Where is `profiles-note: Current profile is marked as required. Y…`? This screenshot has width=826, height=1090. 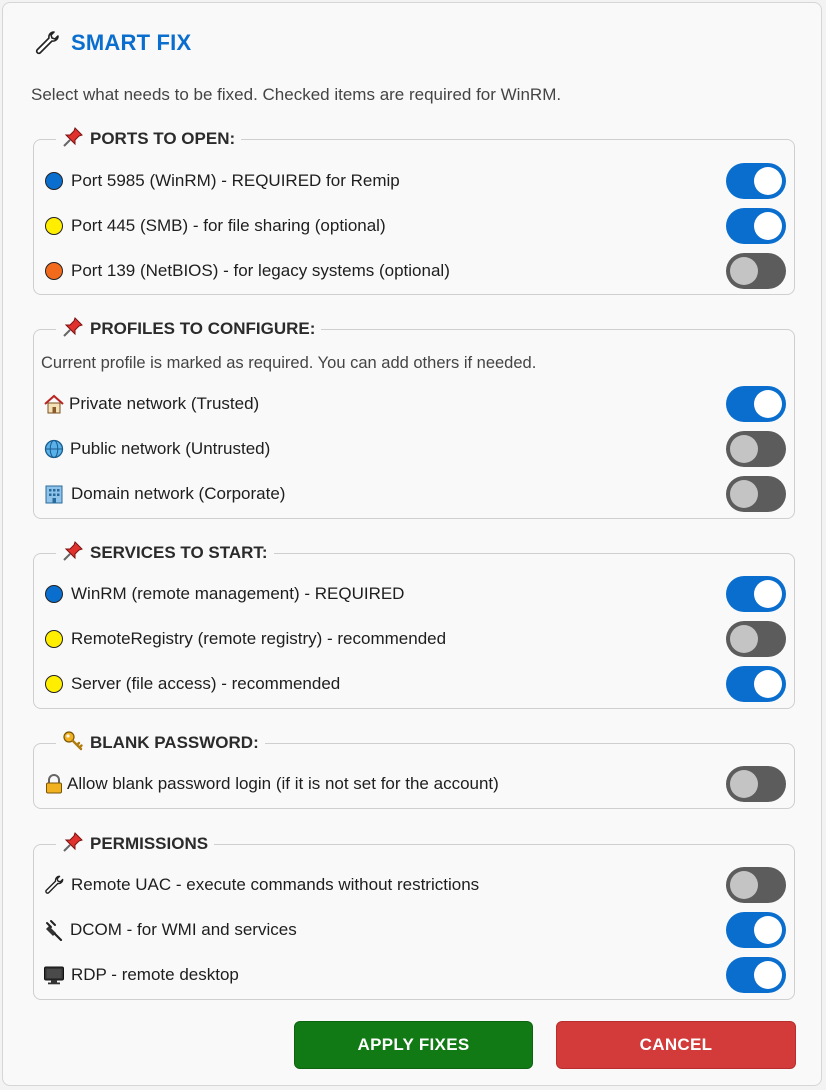 profiles-note: Current profile is marked as required. Y… is located at coordinates (289, 363).